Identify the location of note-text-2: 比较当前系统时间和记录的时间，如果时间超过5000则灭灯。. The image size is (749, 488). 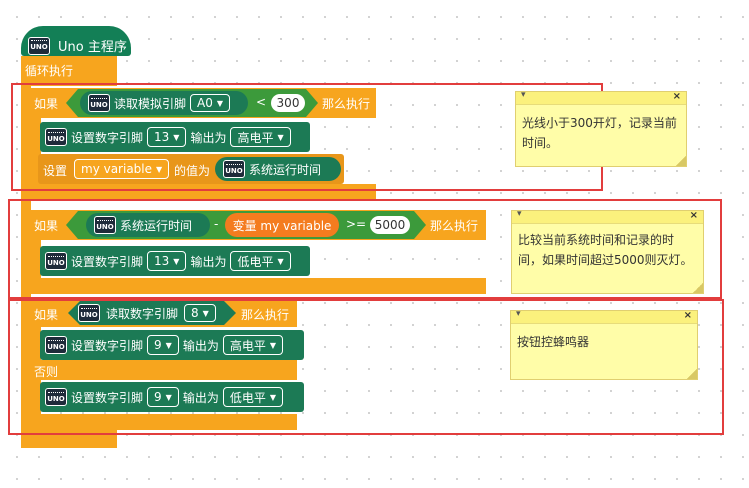
(607, 251).